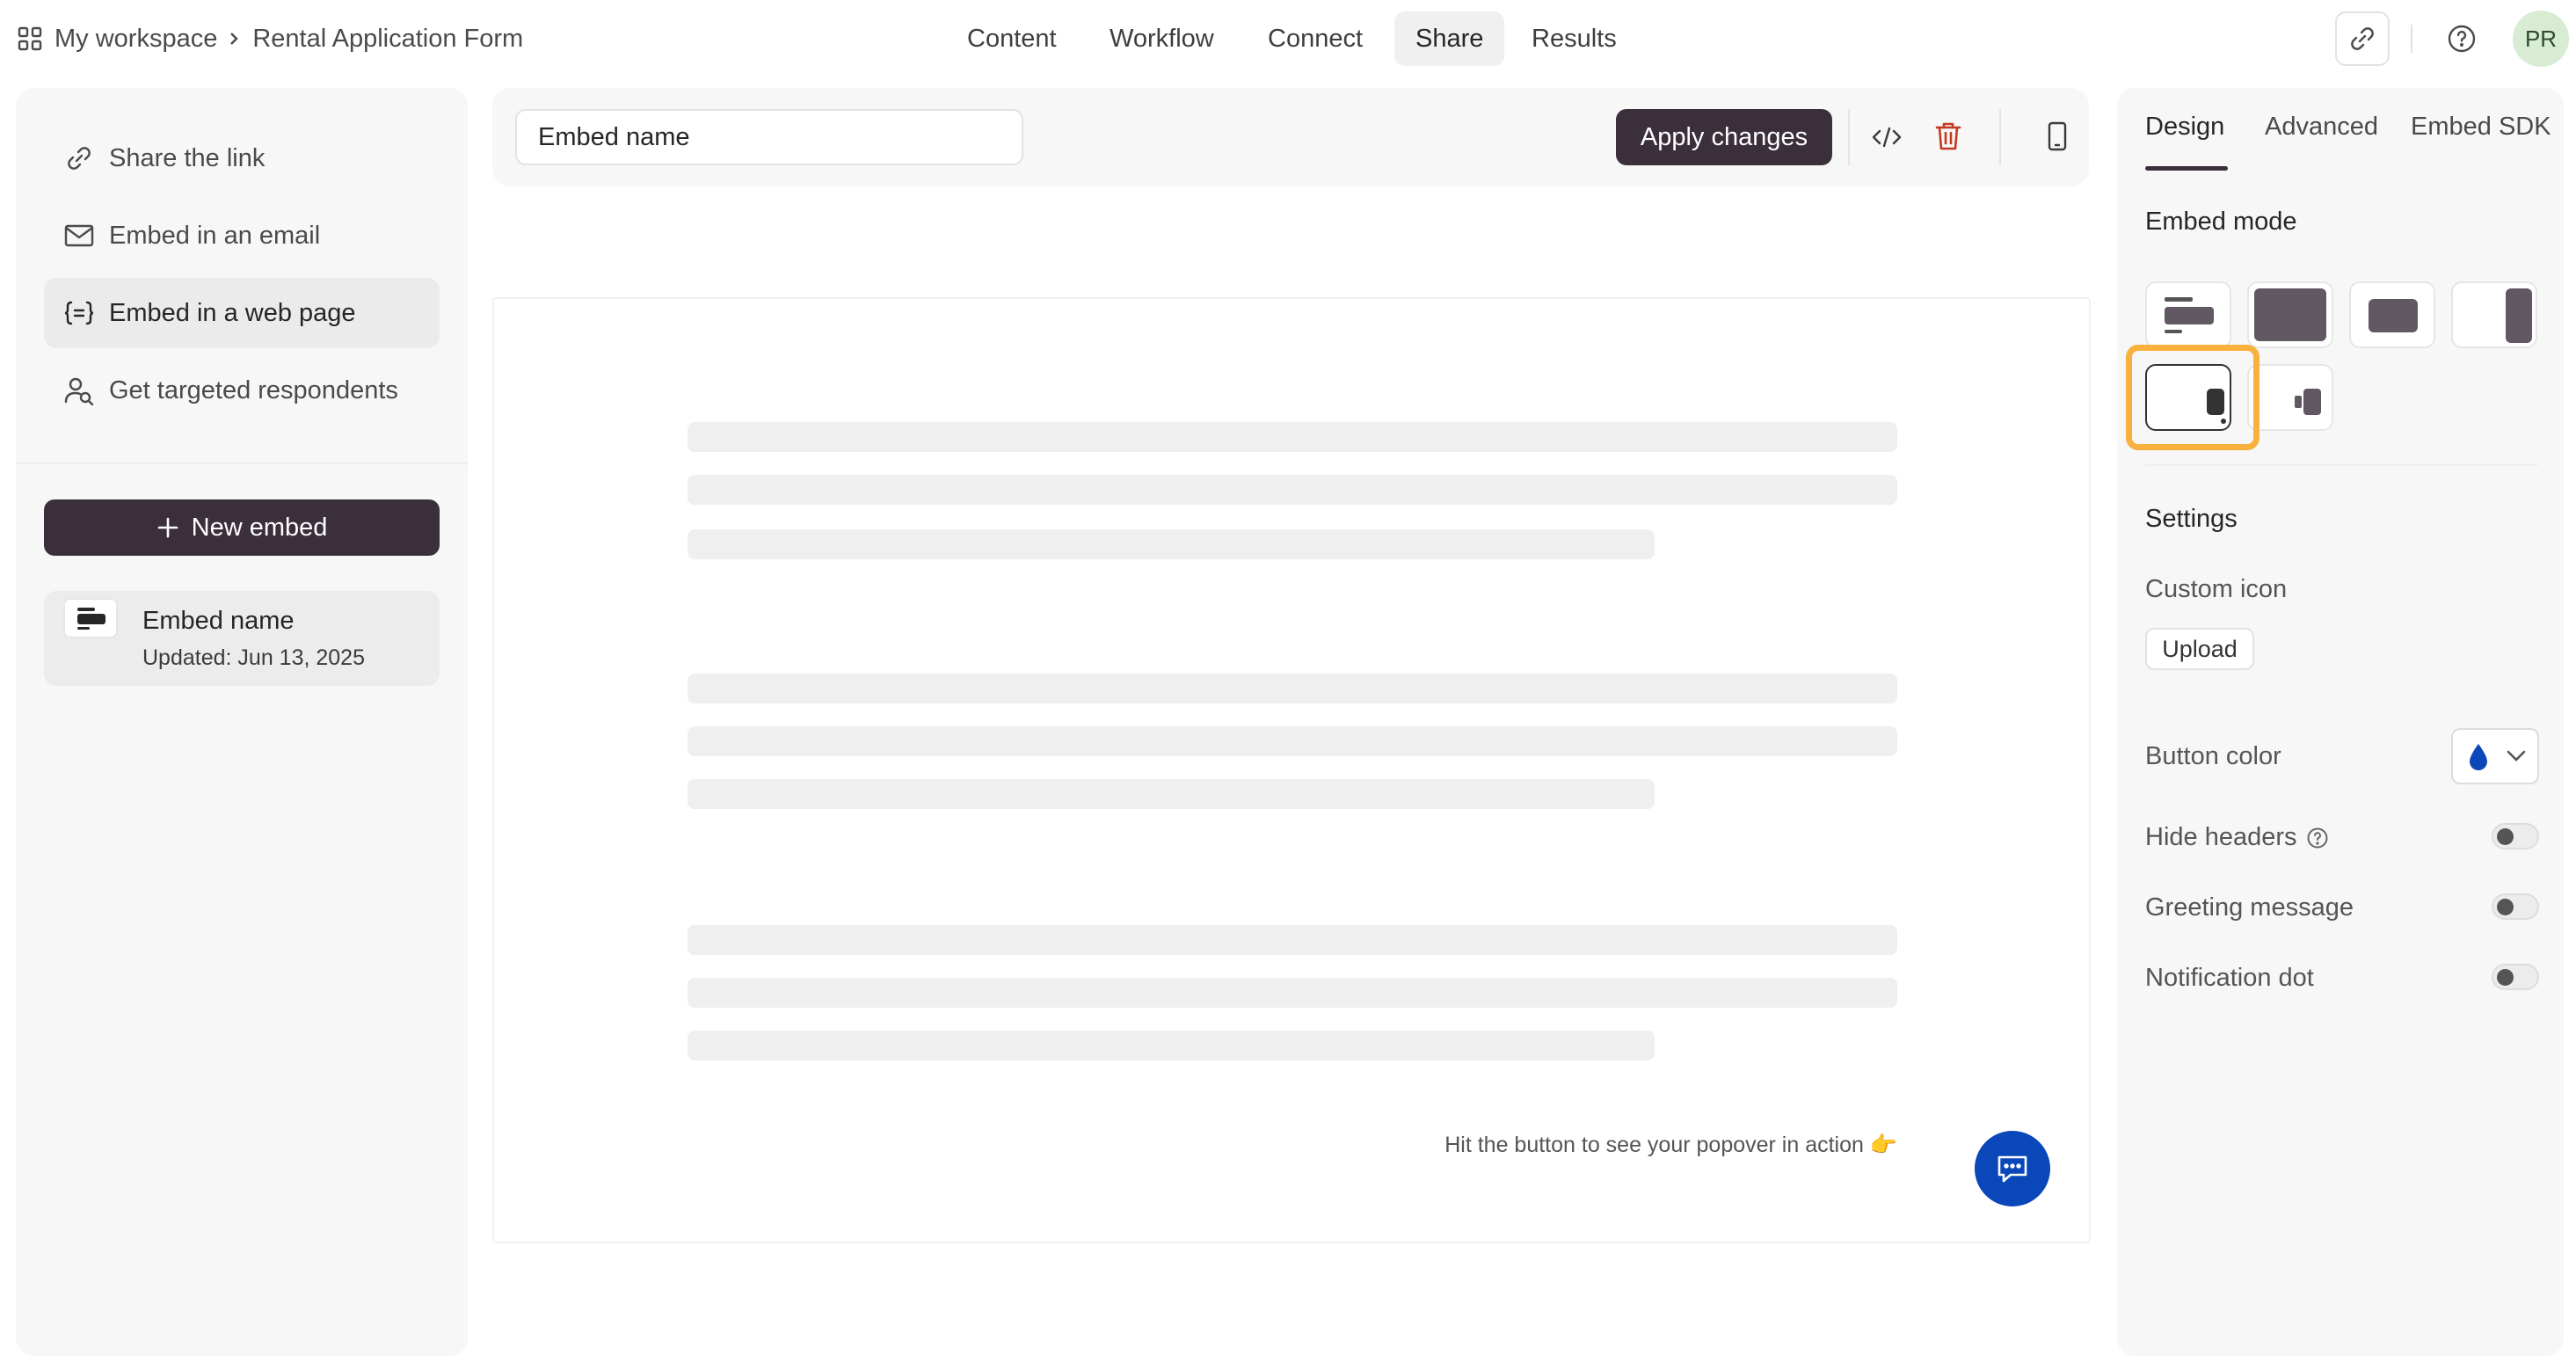 The width and height of the screenshot is (2576, 1370). Describe the element at coordinates (79, 390) in the screenshot. I see `person-search-icon` at that location.